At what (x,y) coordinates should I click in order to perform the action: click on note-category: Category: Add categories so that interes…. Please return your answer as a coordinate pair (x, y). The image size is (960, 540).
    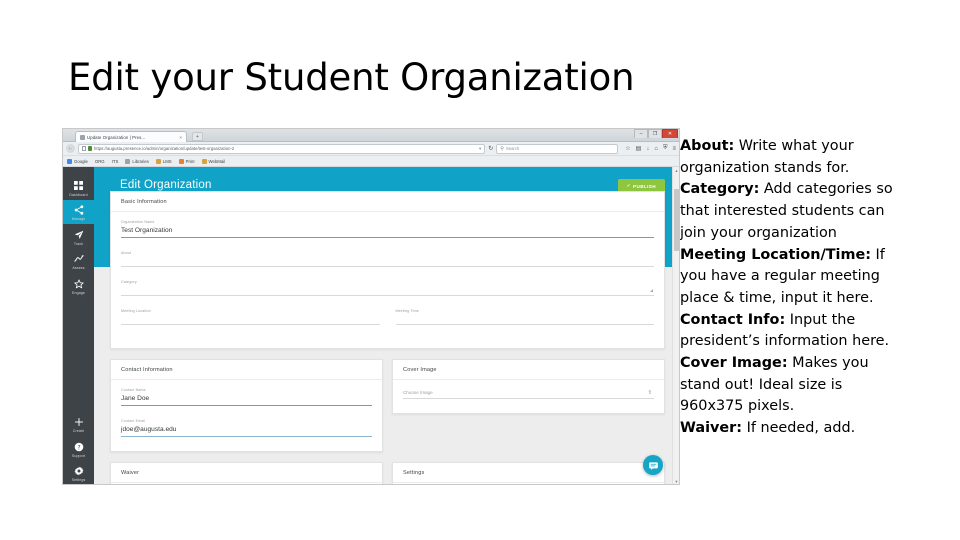
    Looking at the image, I should click on (788, 211).